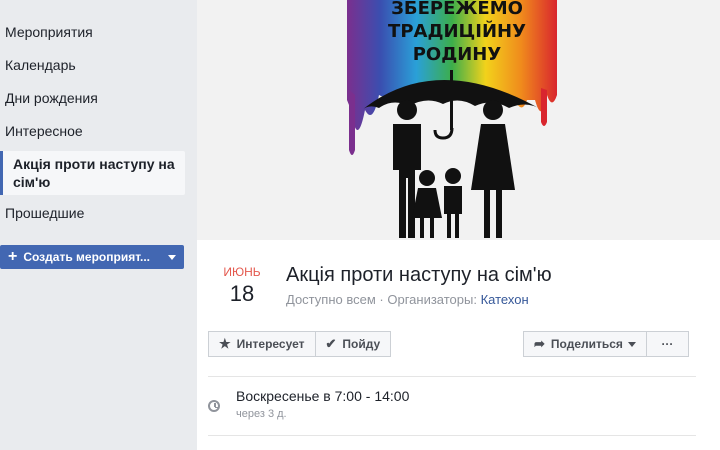  Describe the element at coordinates (92, 65) in the screenshot. I see `sidebar-item-calendar: Календарь` at that location.